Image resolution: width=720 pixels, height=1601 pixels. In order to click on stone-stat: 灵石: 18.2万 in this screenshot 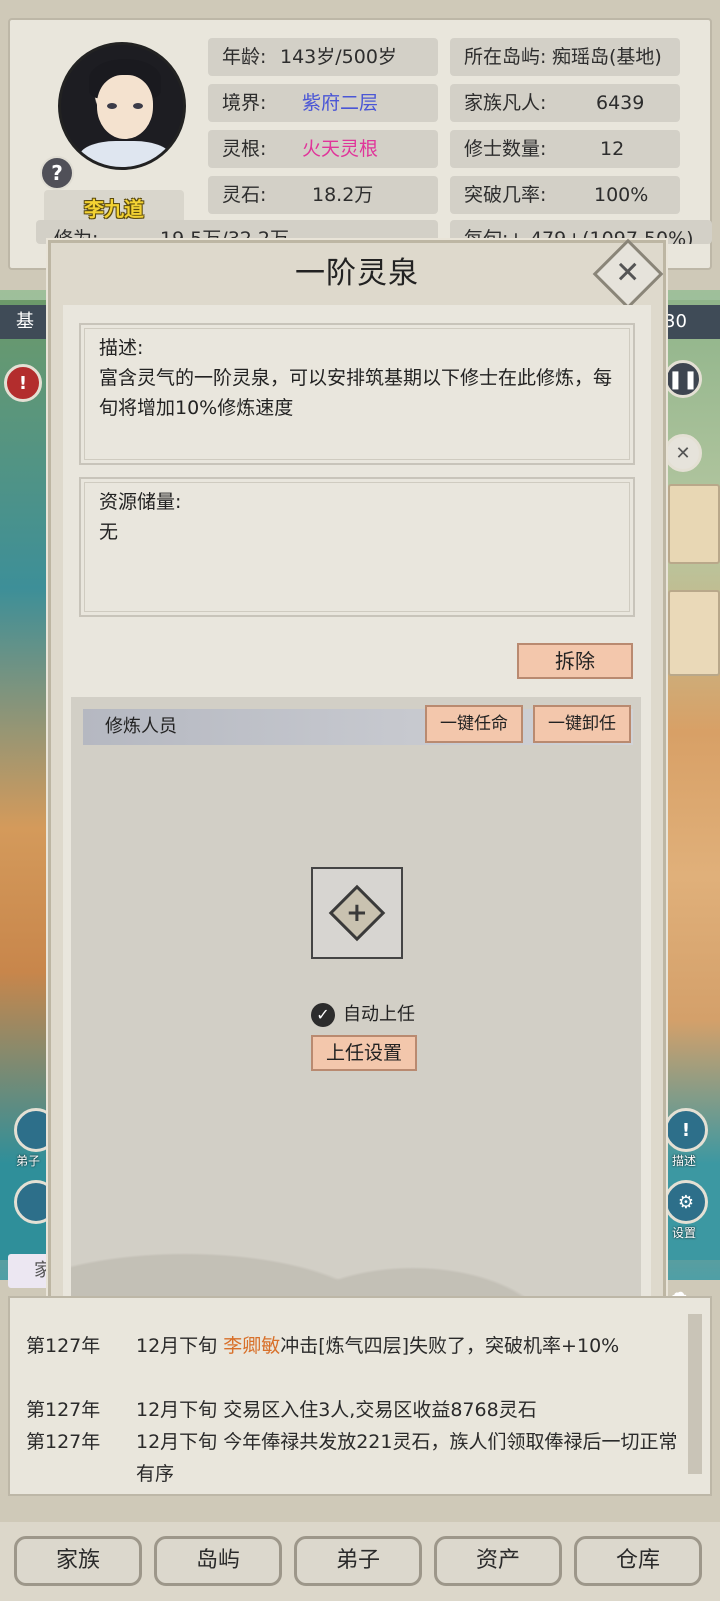, I will do `click(323, 195)`.